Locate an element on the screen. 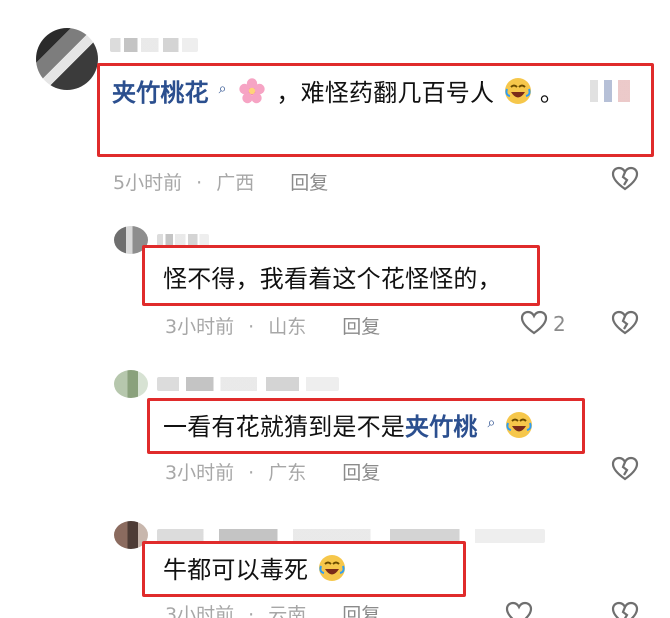  comment-meta: 5小时前 · 广西 回复 is located at coordinates (220, 181).